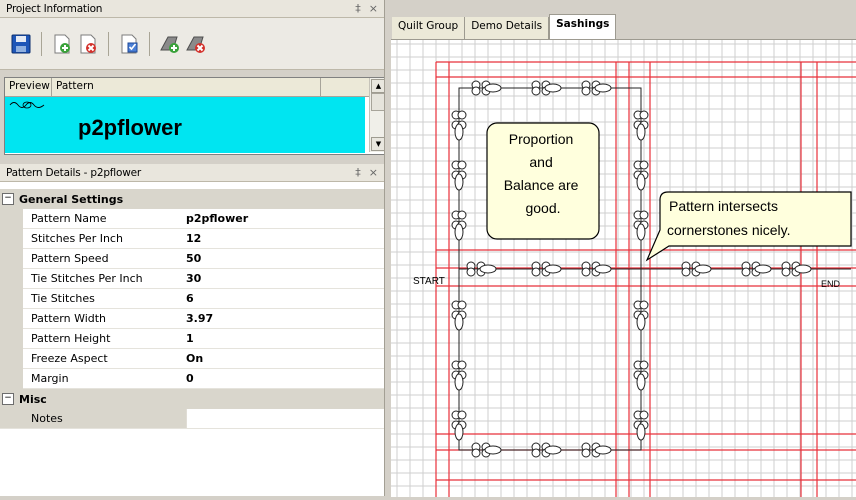 This screenshot has height=500, width=856. I want to click on pattern-name-cell: p2pflower, so click(130, 127).